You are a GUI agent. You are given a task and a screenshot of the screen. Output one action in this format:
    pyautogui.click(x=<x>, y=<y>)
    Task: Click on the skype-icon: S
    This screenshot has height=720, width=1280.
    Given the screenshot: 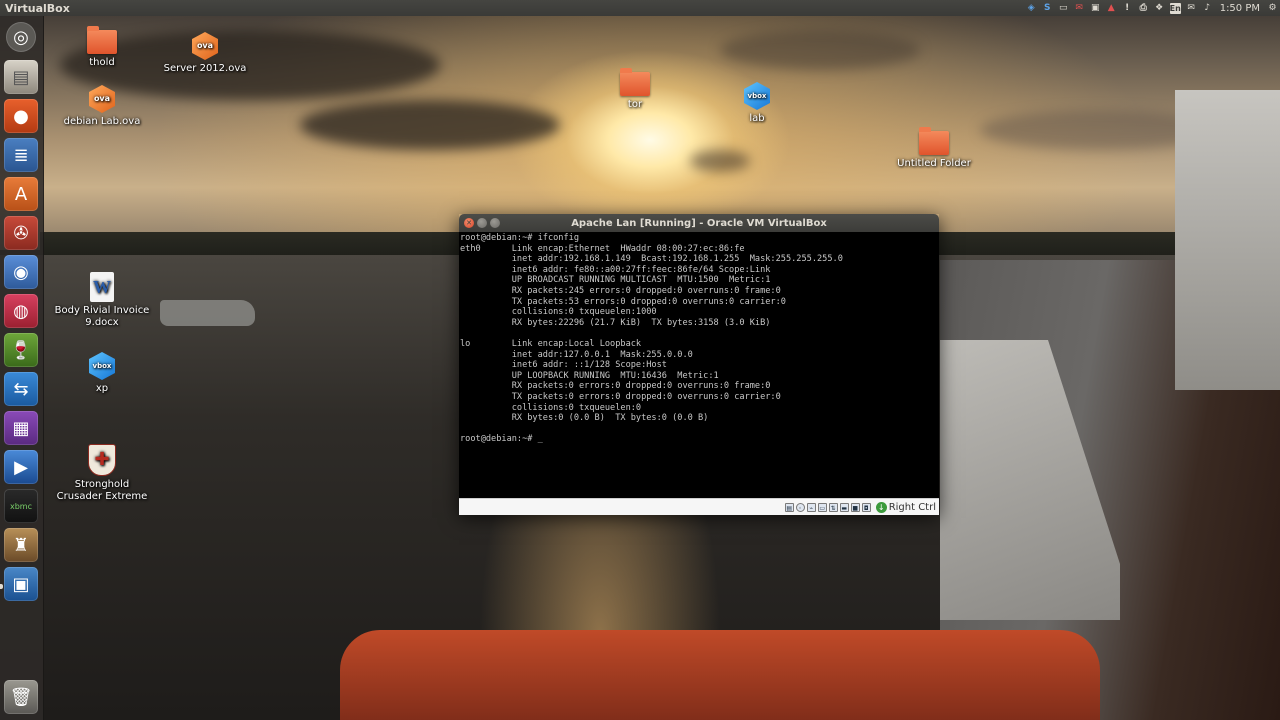 What is the action you would take?
    pyautogui.click(x=1047, y=8)
    